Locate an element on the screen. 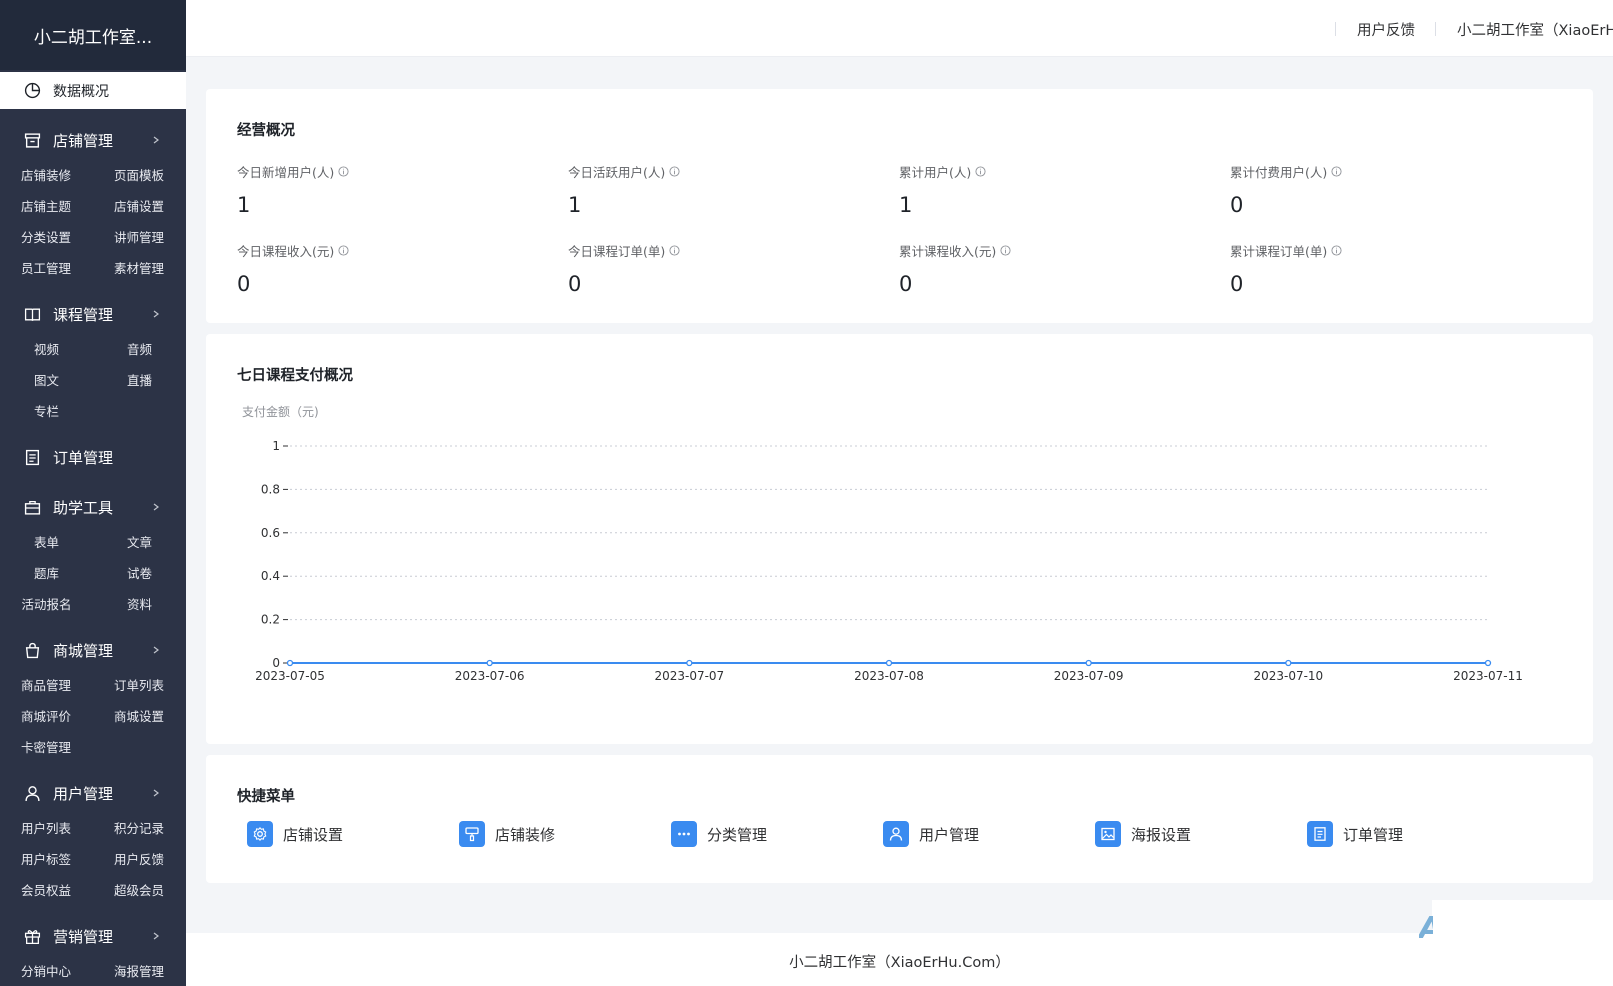 The image size is (1613, 986). nav-sub-item: 视频 is located at coordinates (46, 348).